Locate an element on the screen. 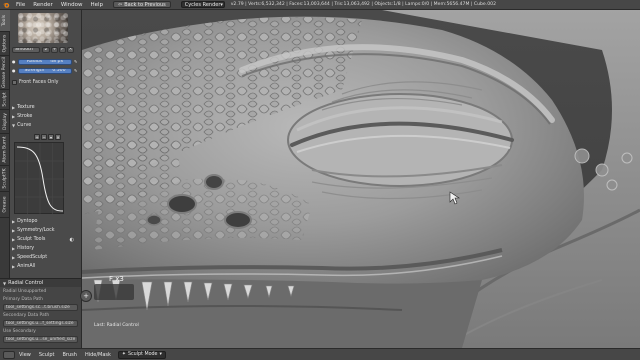 The height and width of the screenshot is (360, 640). interaction-mode-value: Sculpt Mode is located at coordinates (142, 354).